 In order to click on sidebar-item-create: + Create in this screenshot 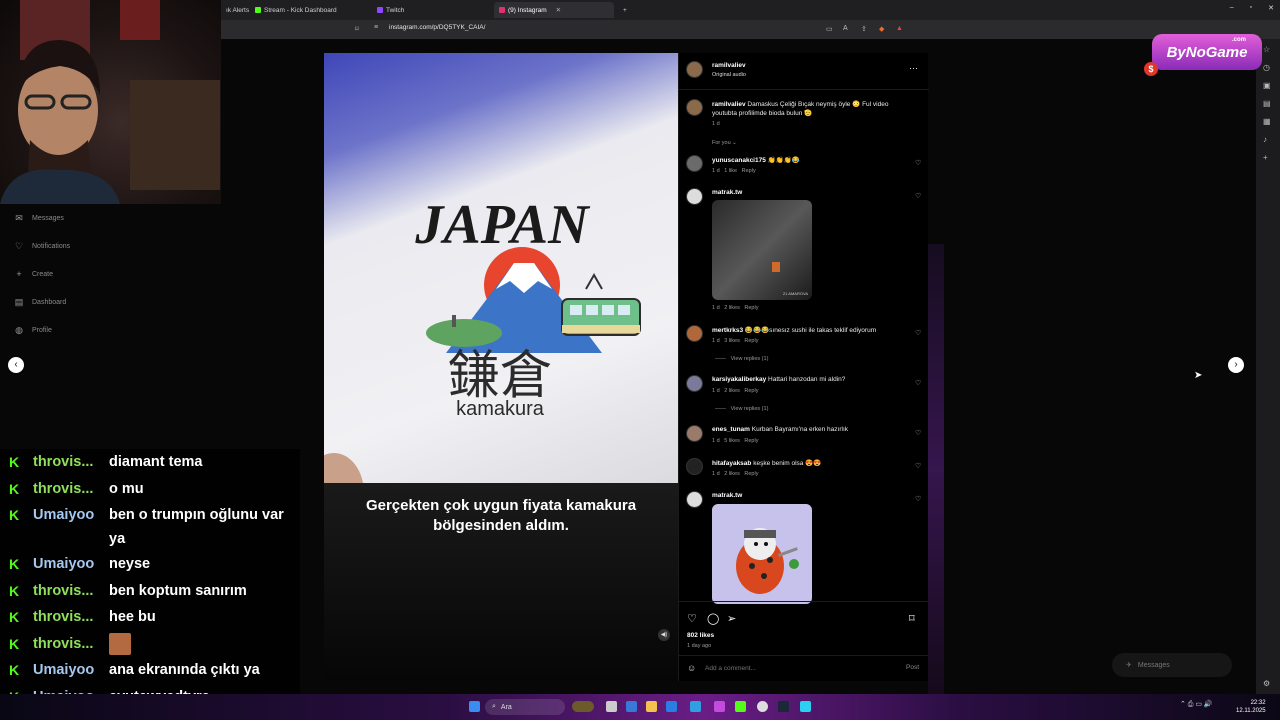, I will do `click(85, 274)`.